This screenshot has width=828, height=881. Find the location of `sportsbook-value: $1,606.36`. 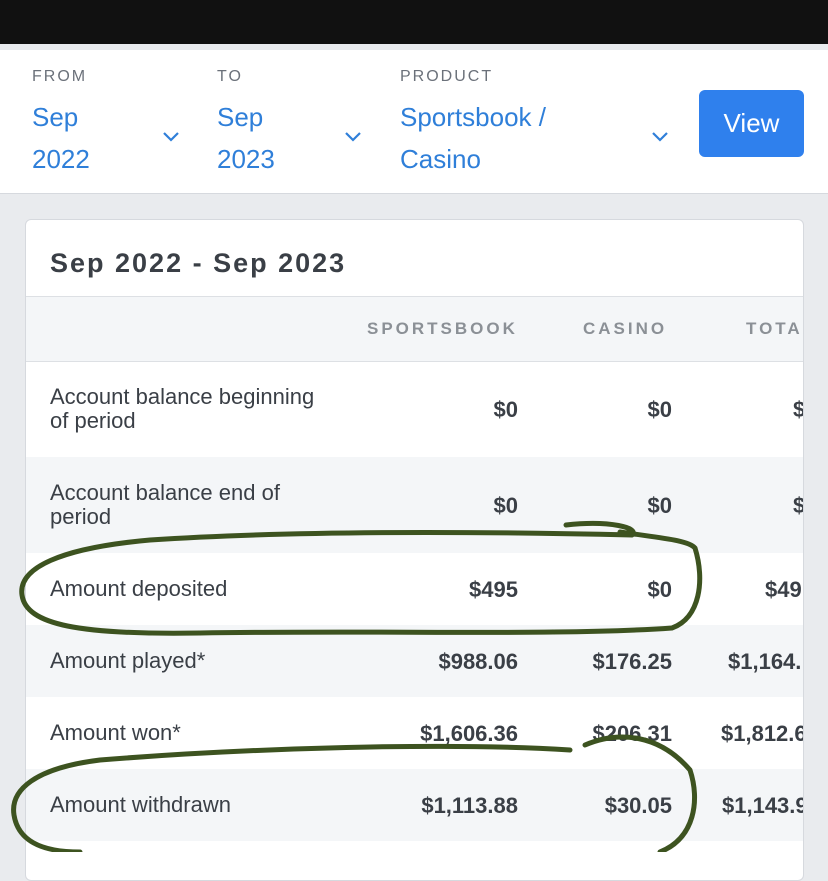

sportsbook-value: $1,606.36 is located at coordinates (469, 733).